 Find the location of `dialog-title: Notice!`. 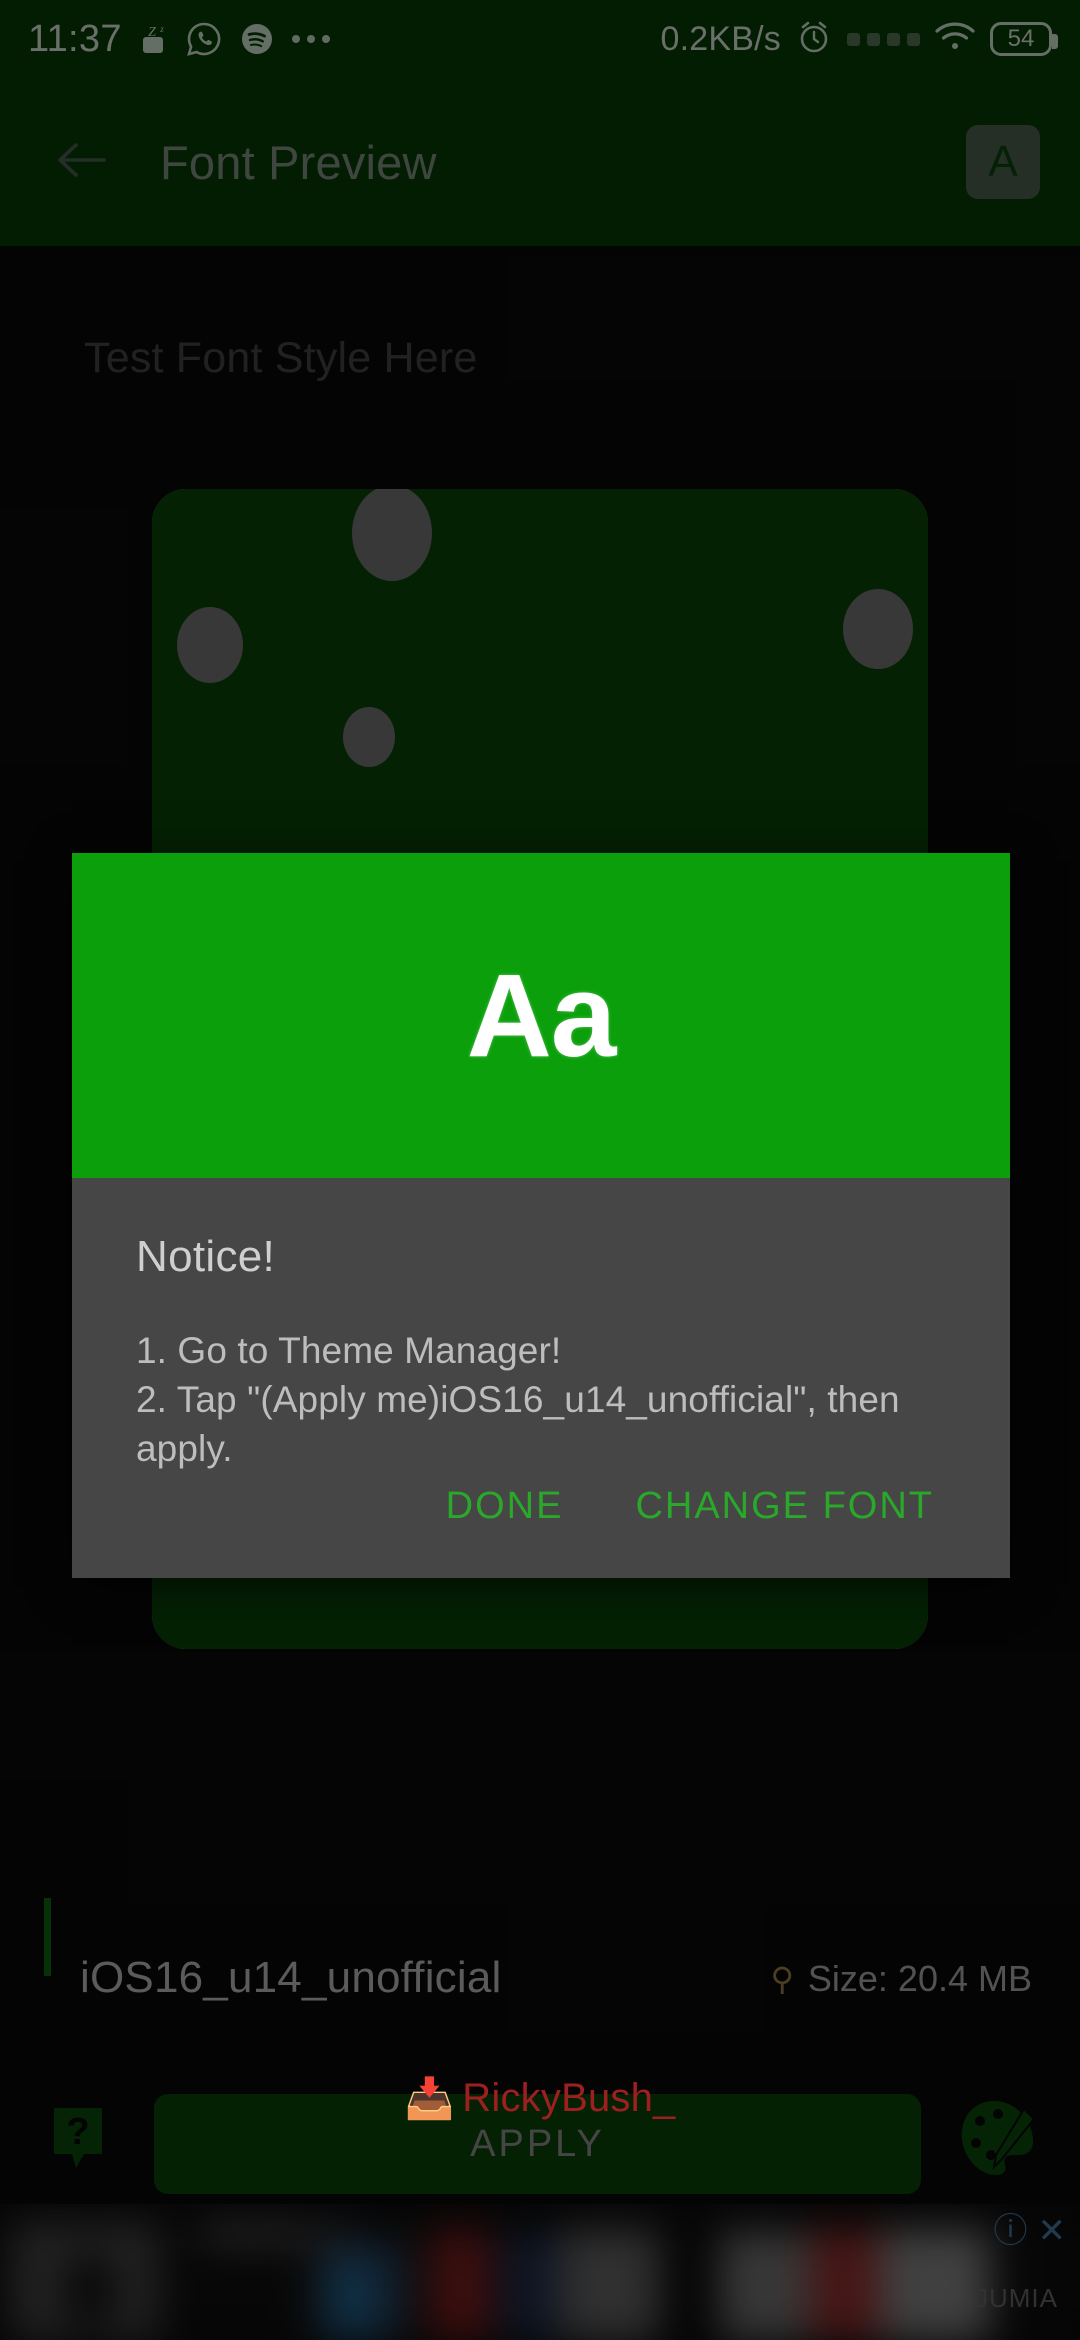

dialog-title: Notice! is located at coordinates (206, 1256).